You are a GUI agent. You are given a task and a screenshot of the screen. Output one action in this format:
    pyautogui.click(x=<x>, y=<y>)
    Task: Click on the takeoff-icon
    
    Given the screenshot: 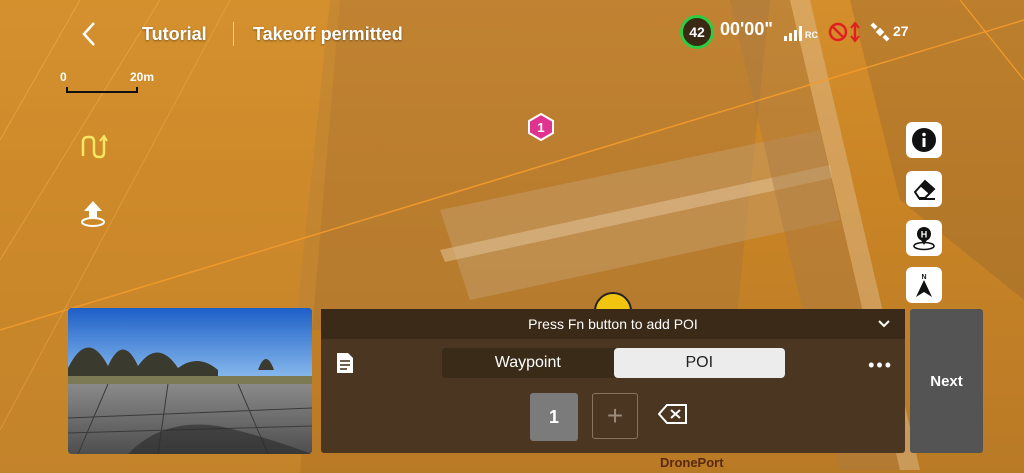 What is the action you would take?
    pyautogui.click(x=93, y=214)
    